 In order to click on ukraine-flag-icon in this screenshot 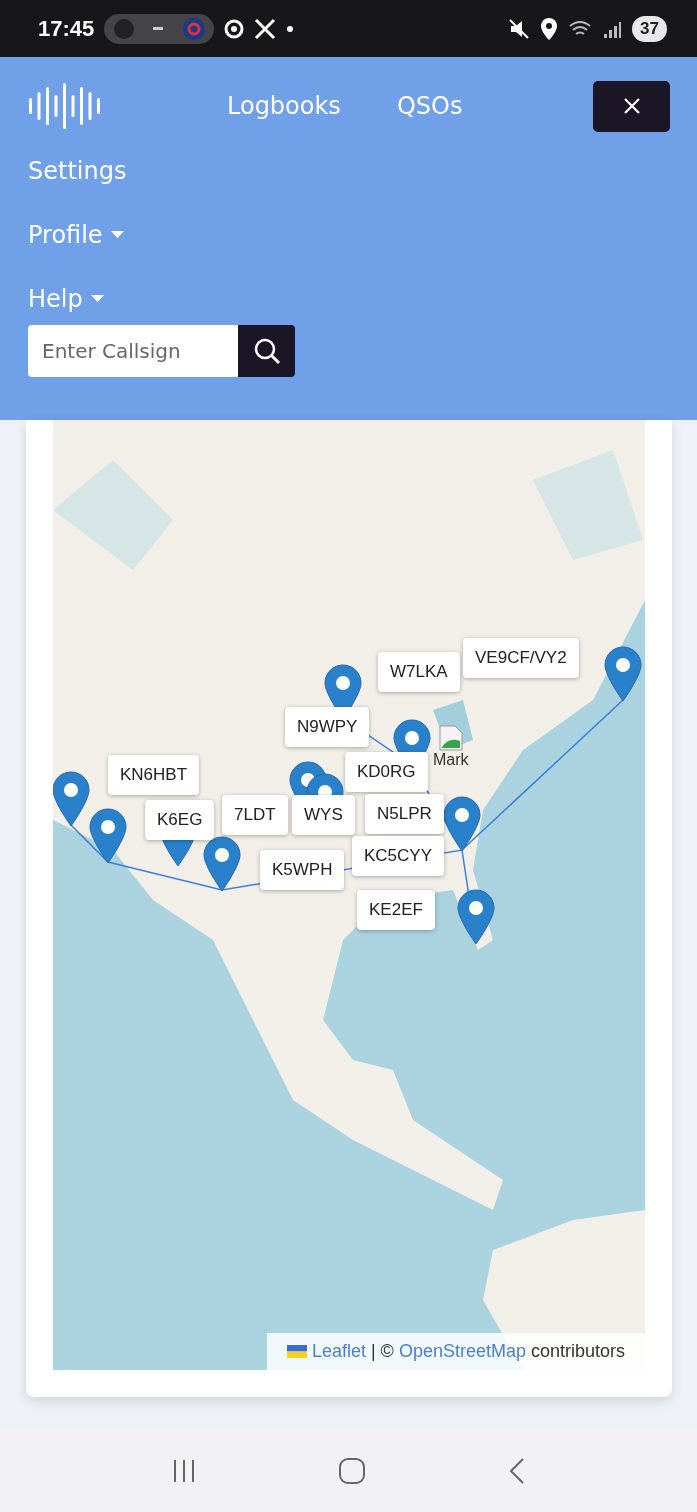, I will do `click(296, 1351)`.